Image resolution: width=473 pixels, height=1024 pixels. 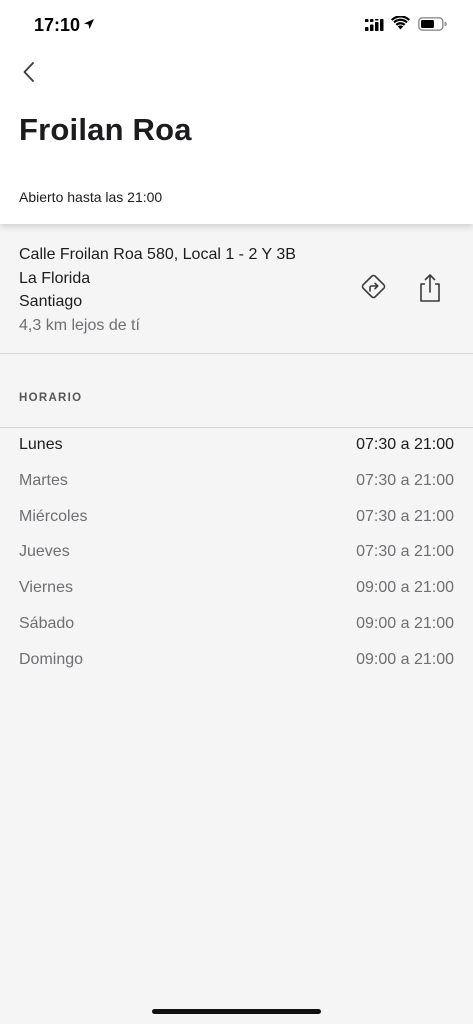 I want to click on divider, so click(x=236, y=353).